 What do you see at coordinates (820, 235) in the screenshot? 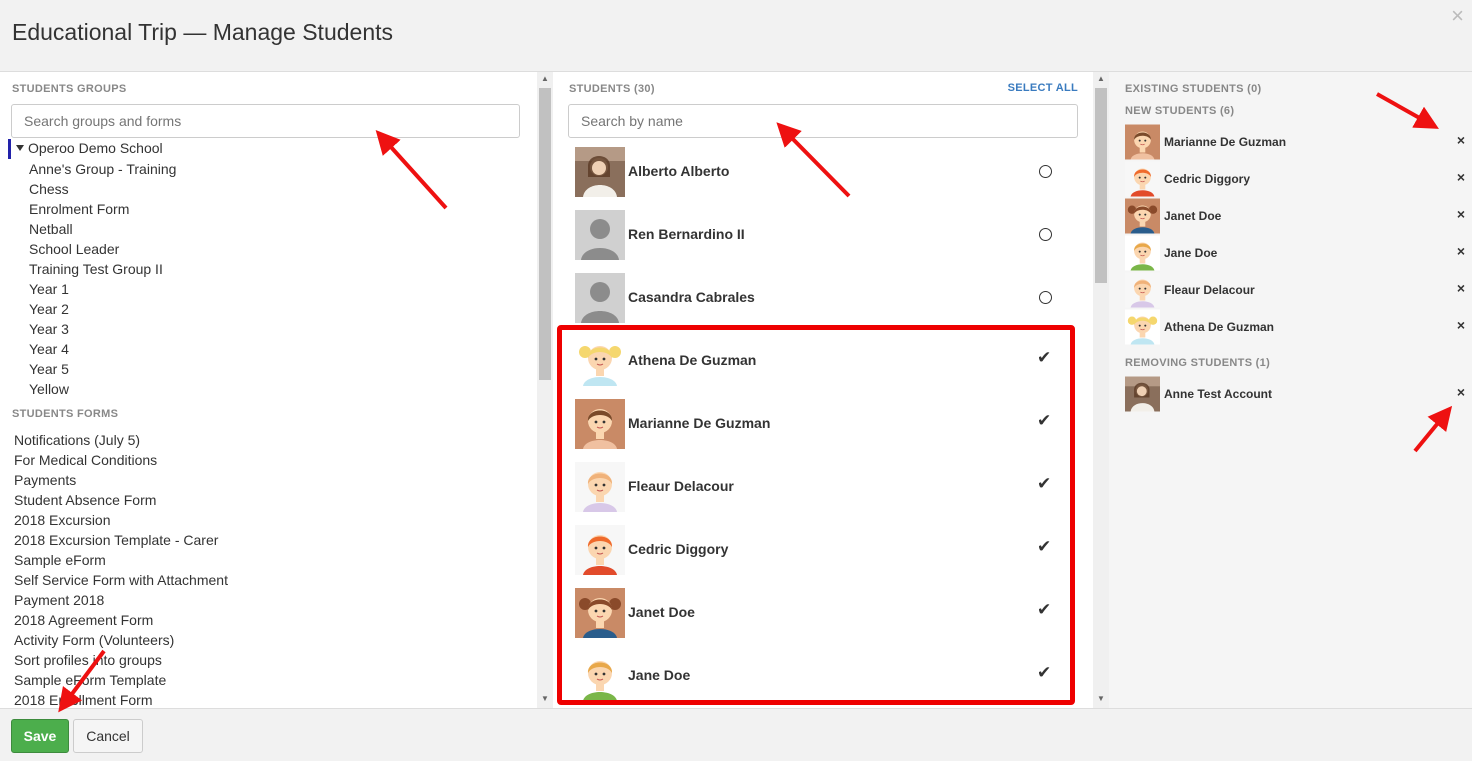
I see `student-row: Ren Bernardino II` at bounding box center [820, 235].